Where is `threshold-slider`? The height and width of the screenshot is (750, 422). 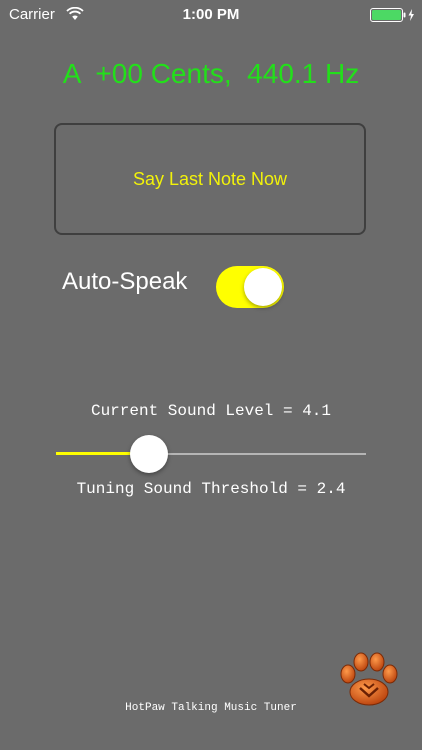 threshold-slider is located at coordinates (211, 454).